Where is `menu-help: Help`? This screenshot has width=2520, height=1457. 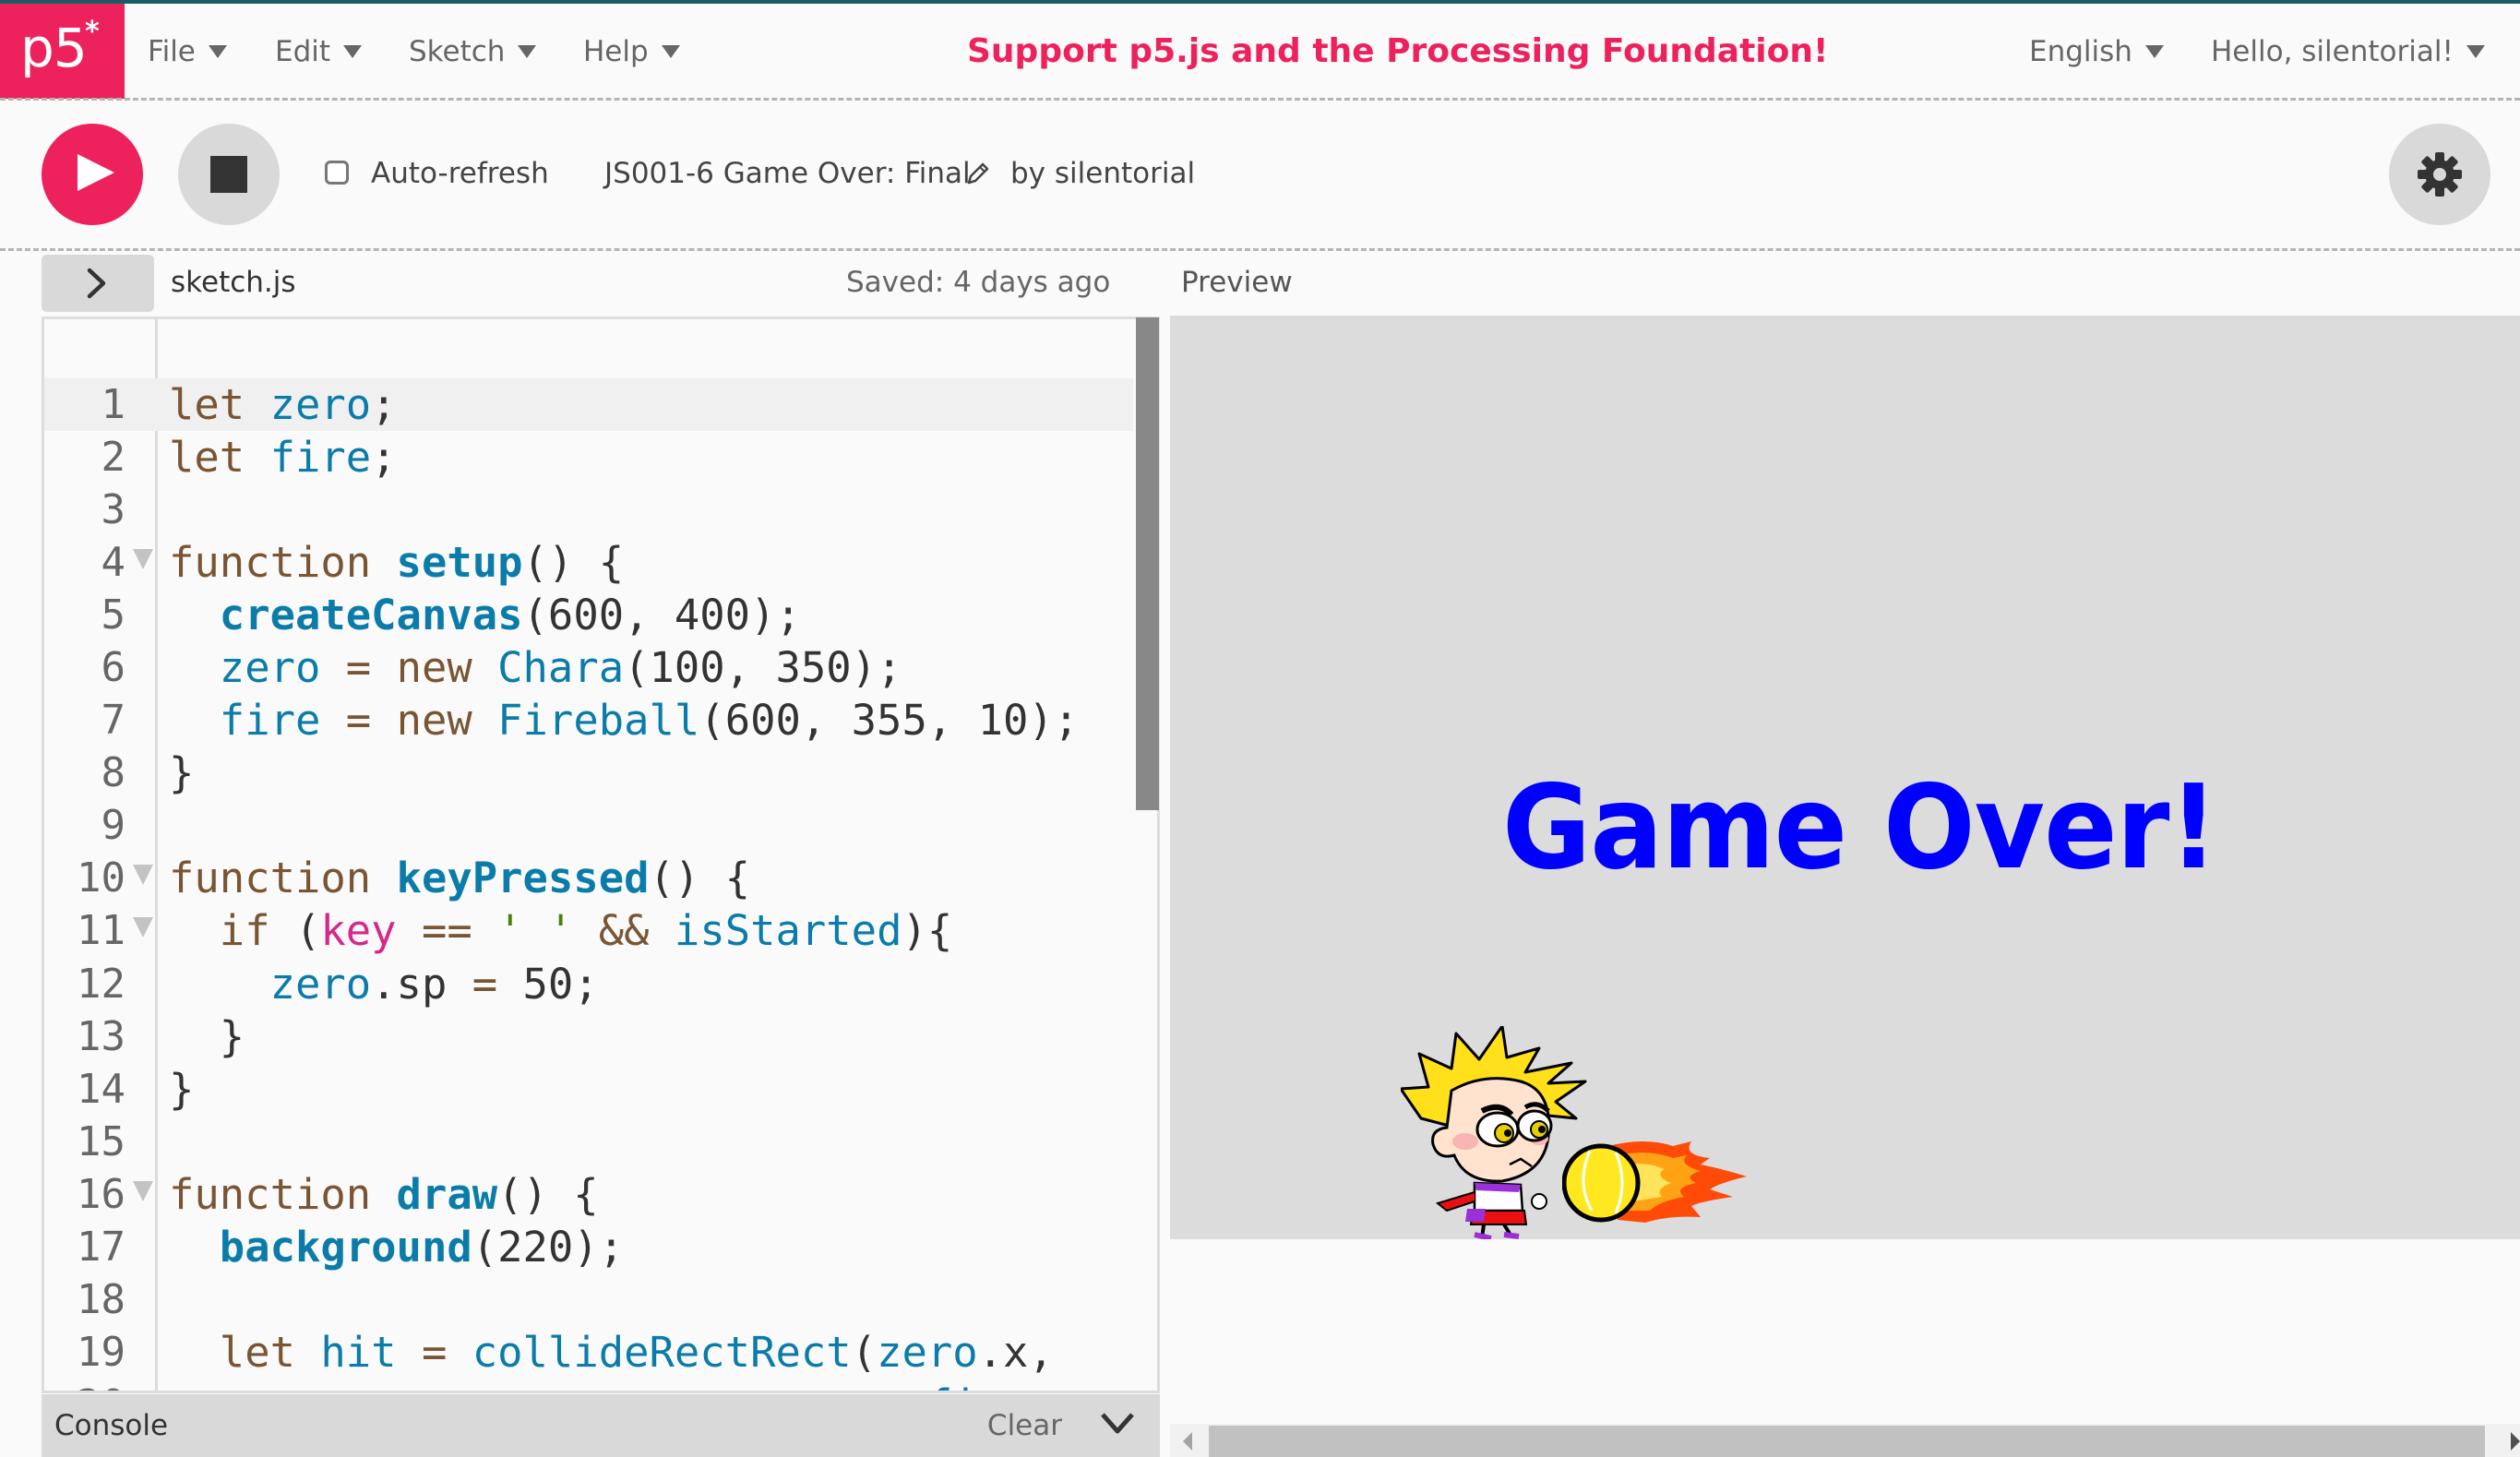
menu-help: Help is located at coordinates (631, 52).